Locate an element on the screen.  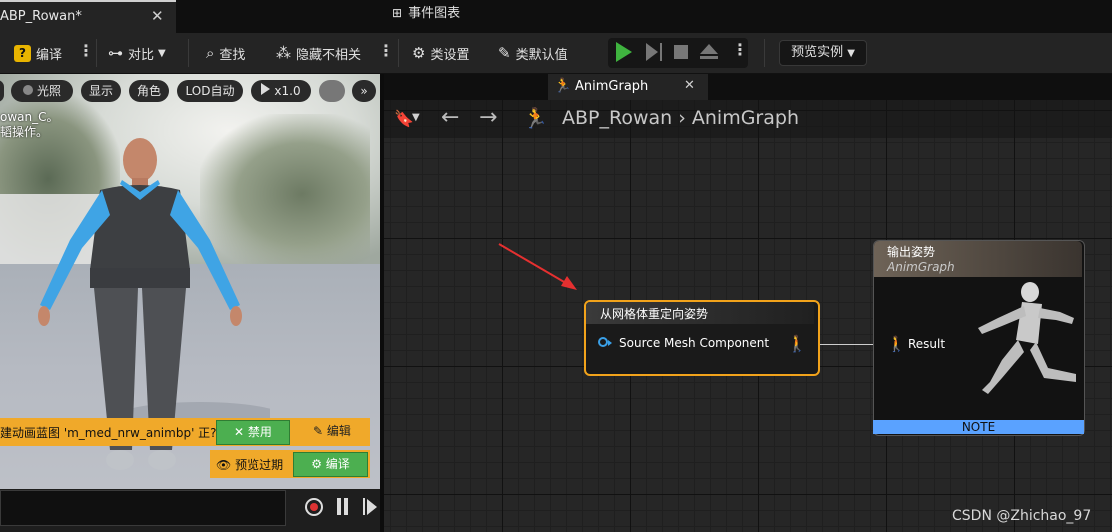
stop-icon is located at coordinates (681, 52).